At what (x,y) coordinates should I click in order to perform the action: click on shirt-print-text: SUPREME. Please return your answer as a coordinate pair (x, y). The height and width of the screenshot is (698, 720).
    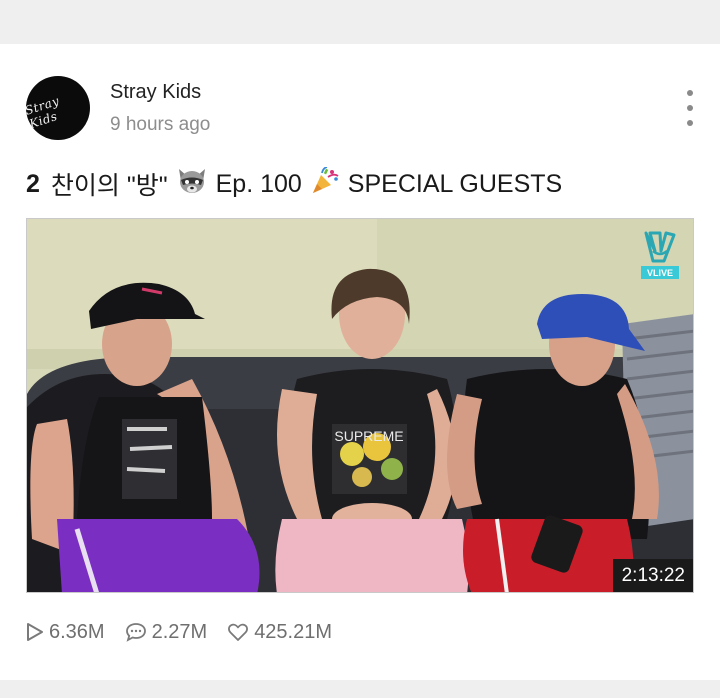
    Looking at the image, I should click on (368, 436).